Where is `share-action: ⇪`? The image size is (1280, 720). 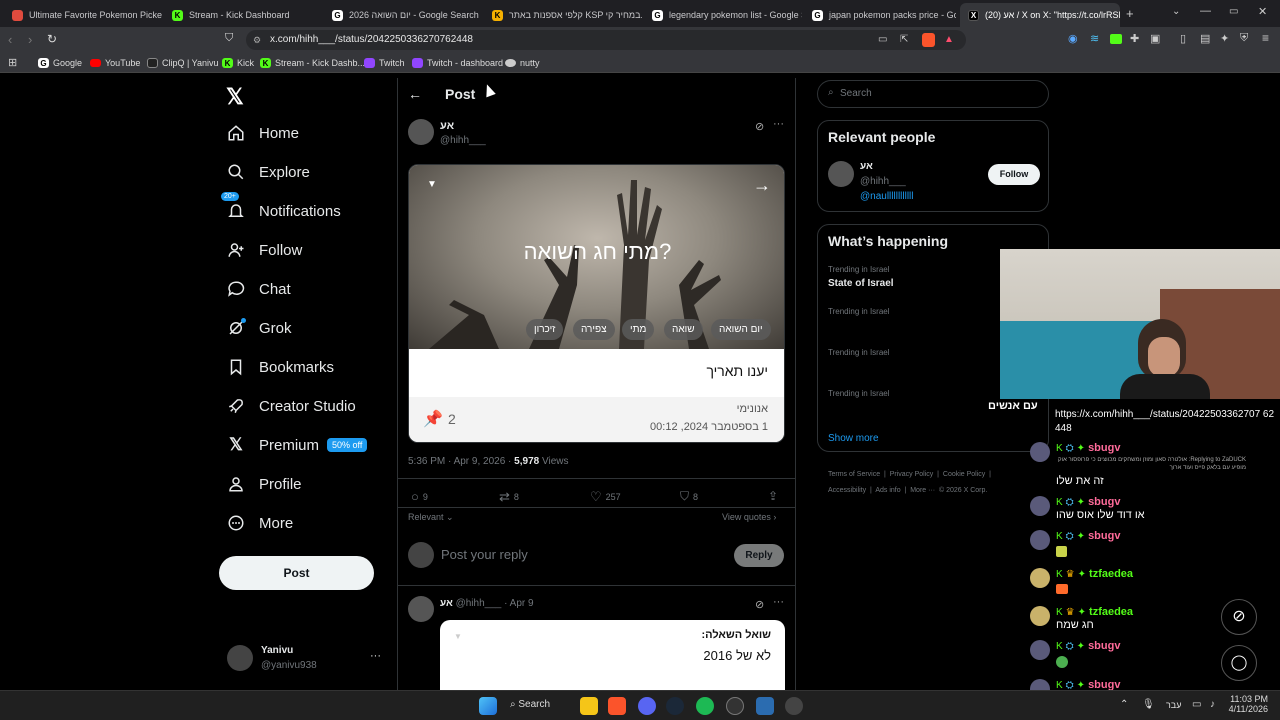
share-action: ⇪ is located at coordinates (773, 496).